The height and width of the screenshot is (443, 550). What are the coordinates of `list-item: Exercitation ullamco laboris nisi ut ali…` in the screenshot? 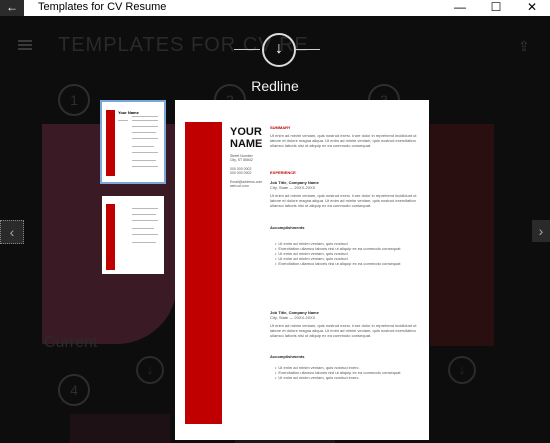 It's located at (349, 263).